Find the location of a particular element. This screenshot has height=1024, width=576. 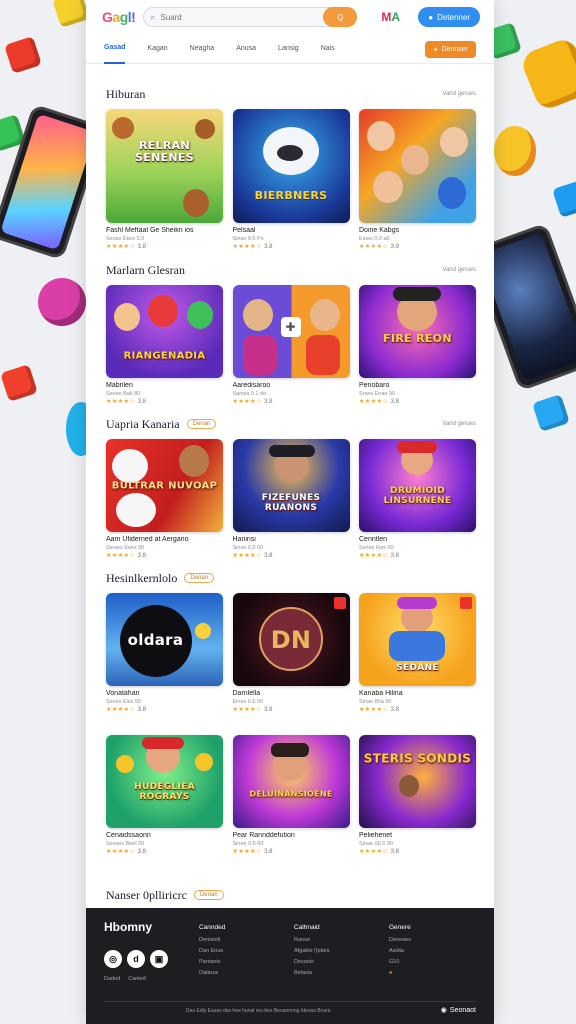

game-card: Doine Kabgs Eines 0.0 a0 ★★★★☆ 3.9 is located at coordinates (417, 179).